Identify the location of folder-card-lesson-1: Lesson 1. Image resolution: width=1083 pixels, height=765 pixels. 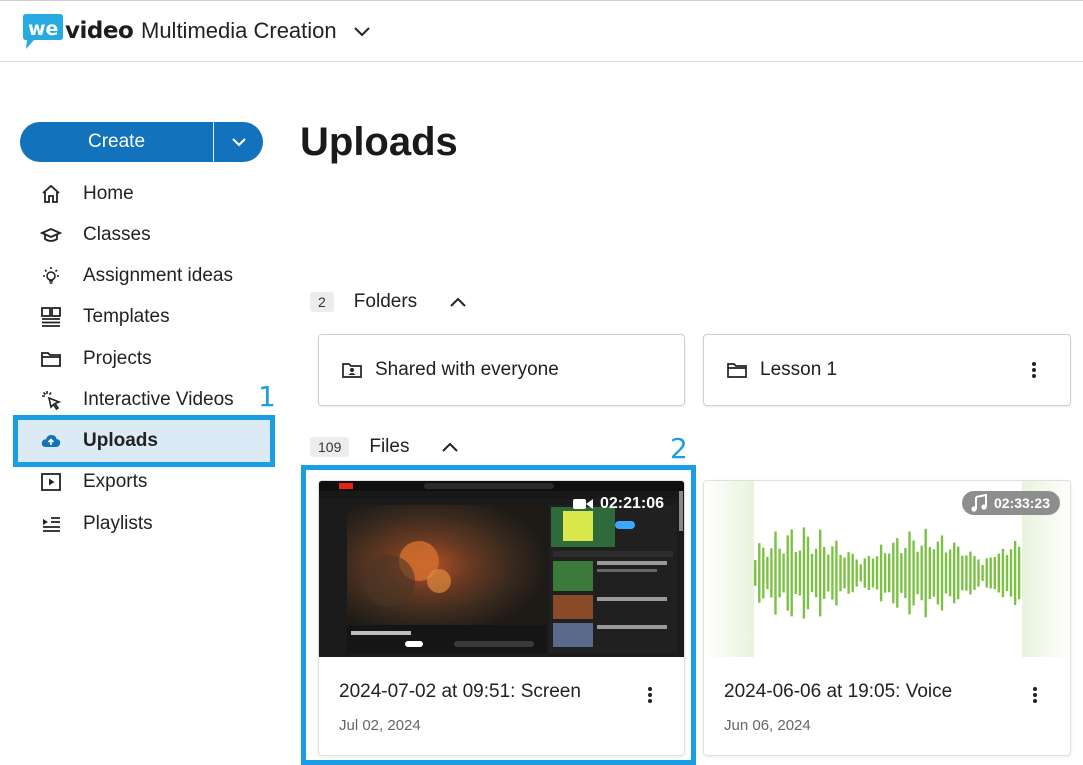
(887, 370).